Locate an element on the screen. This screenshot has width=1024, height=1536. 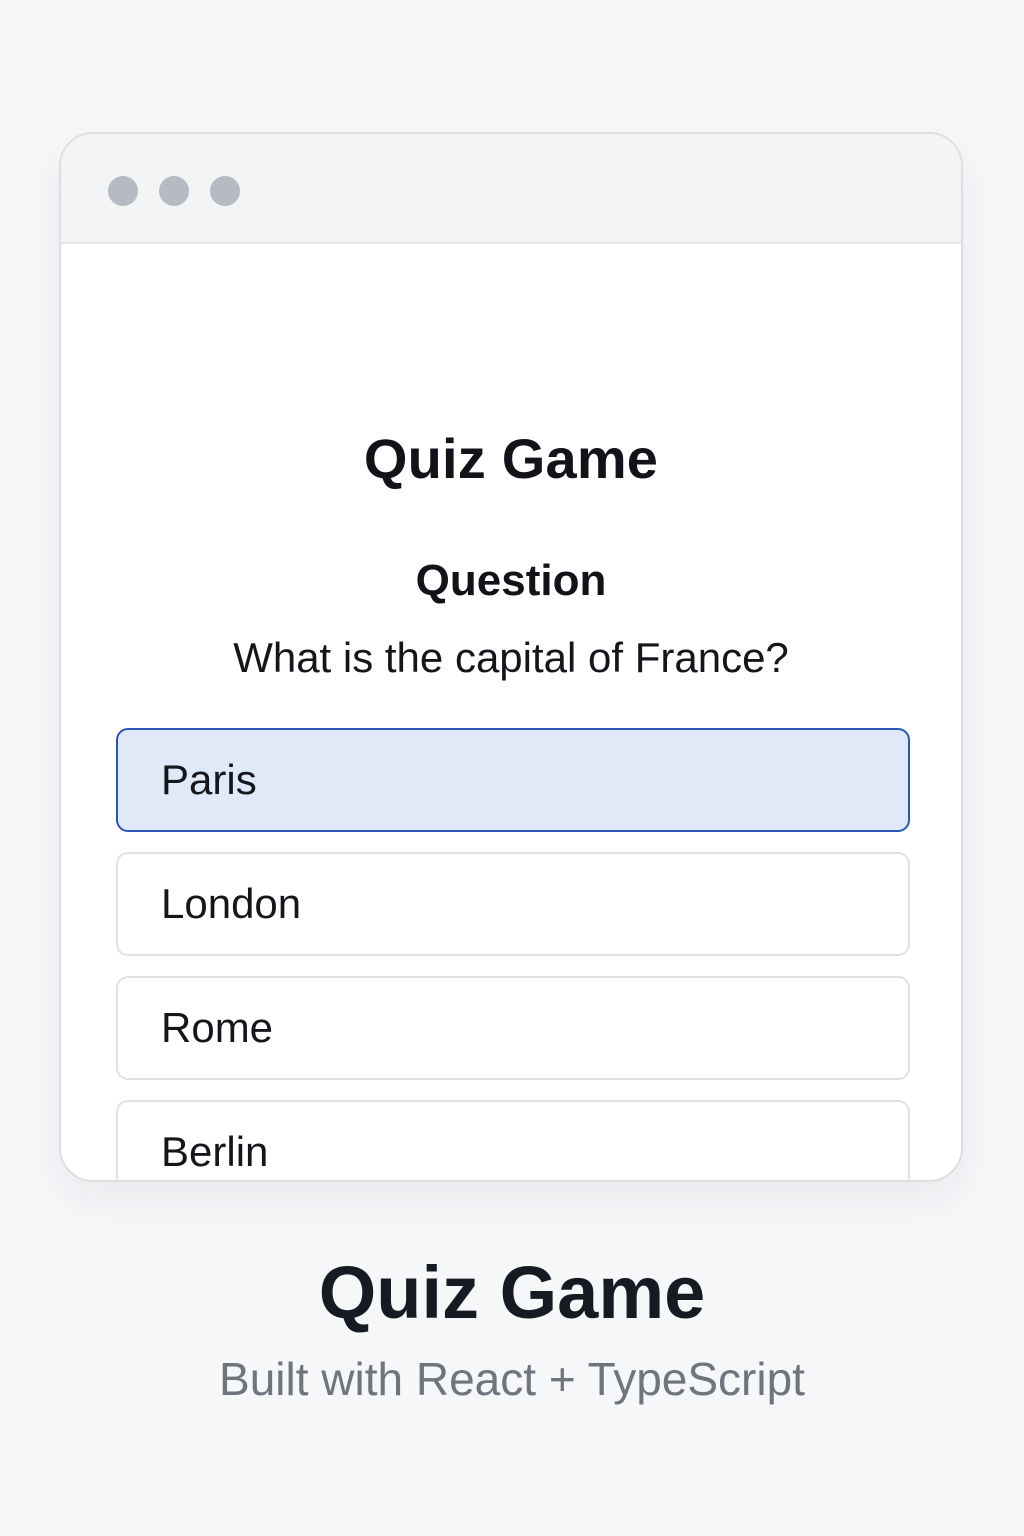
answer-option-rome: Rome is located at coordinates (513, 1028).